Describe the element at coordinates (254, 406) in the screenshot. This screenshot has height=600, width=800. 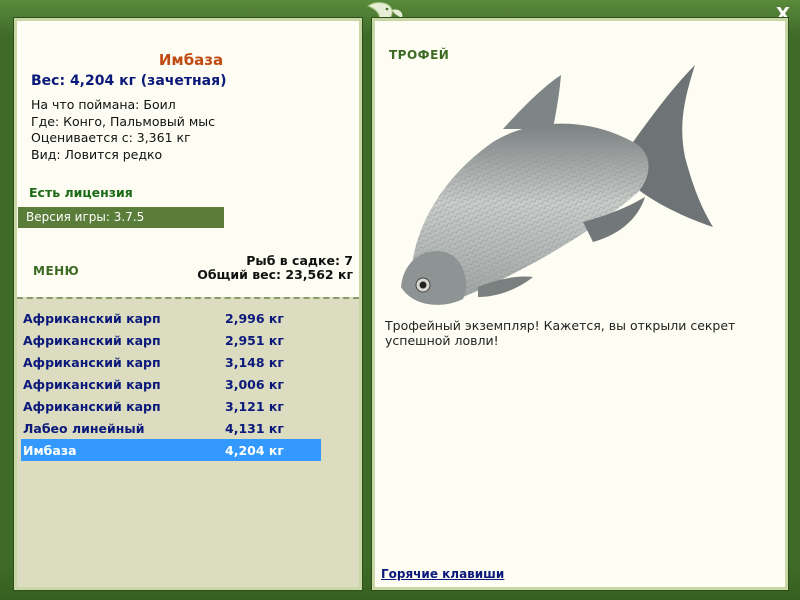
I see `list-item-weight: 3,121 кг` at that location.